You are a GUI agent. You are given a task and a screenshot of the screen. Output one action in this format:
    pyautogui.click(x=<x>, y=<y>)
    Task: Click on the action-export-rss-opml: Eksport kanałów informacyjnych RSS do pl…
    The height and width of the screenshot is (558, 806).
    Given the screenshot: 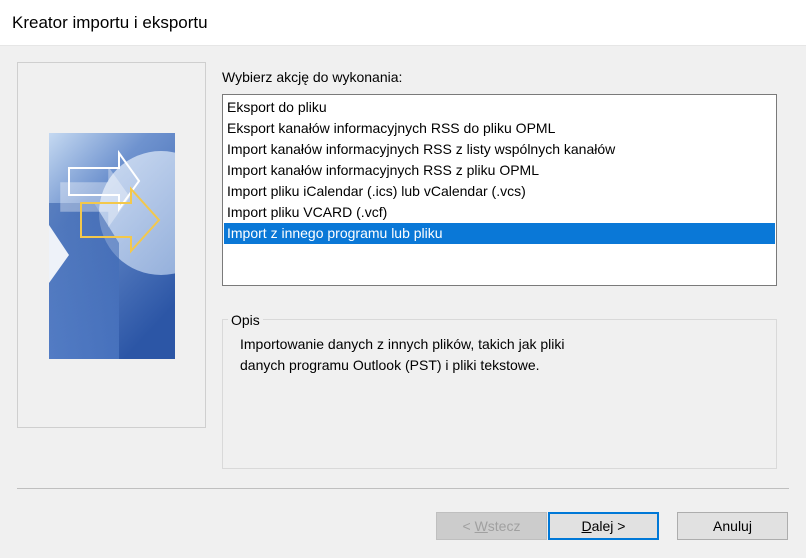 What is the action you would take?
    pyautogui.click(x=499, y=128)
    